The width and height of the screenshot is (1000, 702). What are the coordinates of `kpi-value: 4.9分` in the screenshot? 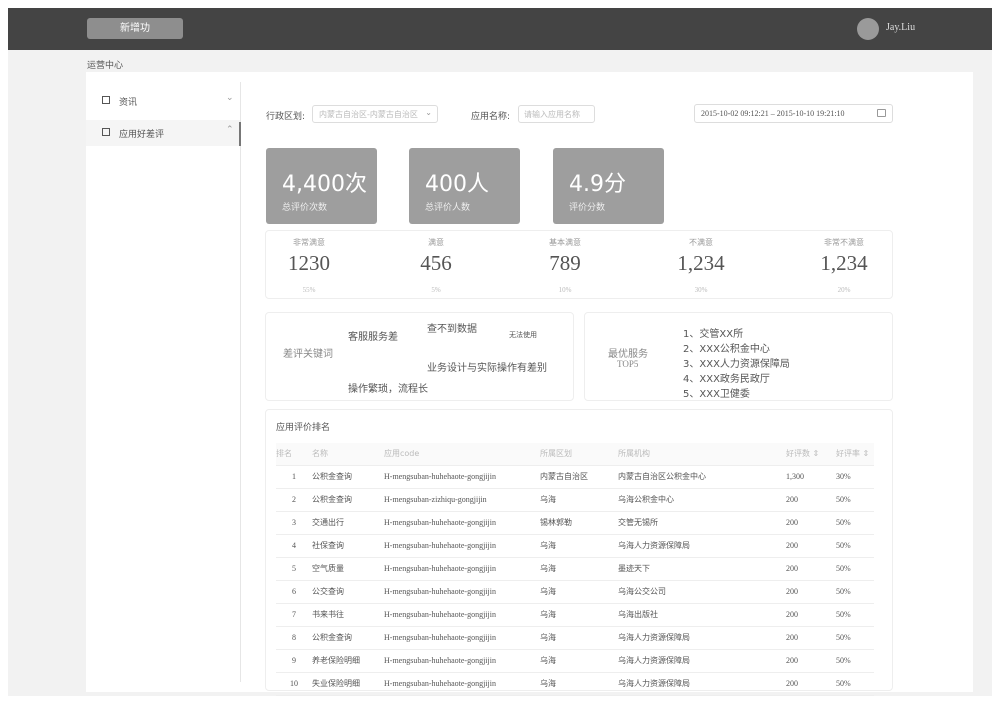 It's located at (597, 184).